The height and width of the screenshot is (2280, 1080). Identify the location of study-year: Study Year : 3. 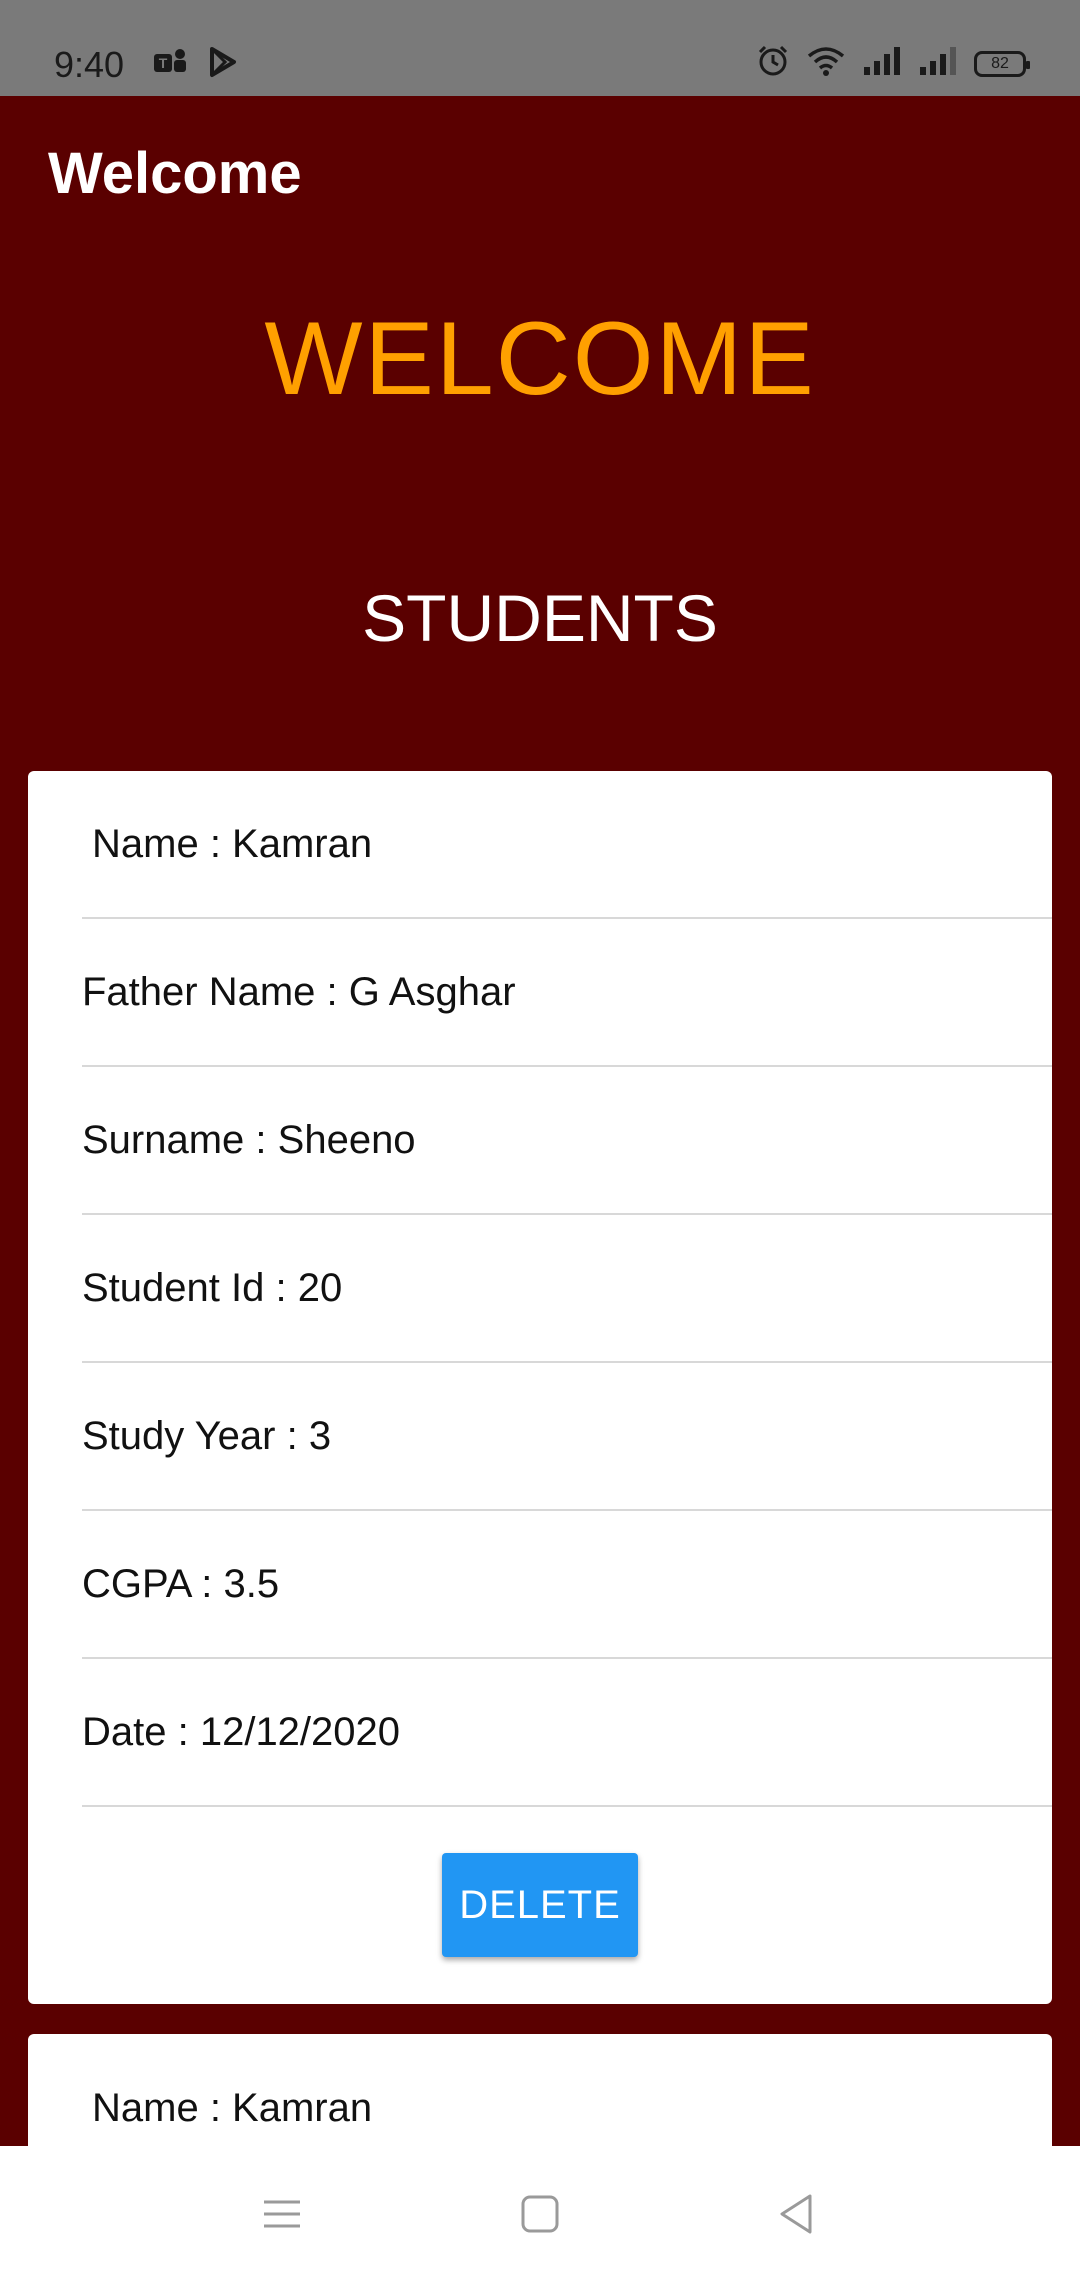
(207, 1435).